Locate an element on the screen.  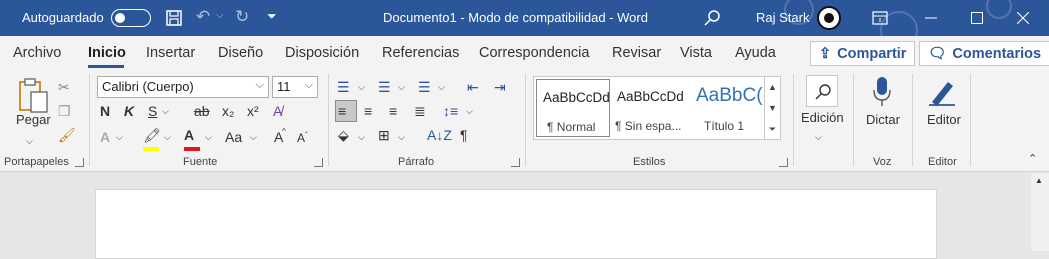
dictate-label: Dictar is located at coordinates (883, 119).